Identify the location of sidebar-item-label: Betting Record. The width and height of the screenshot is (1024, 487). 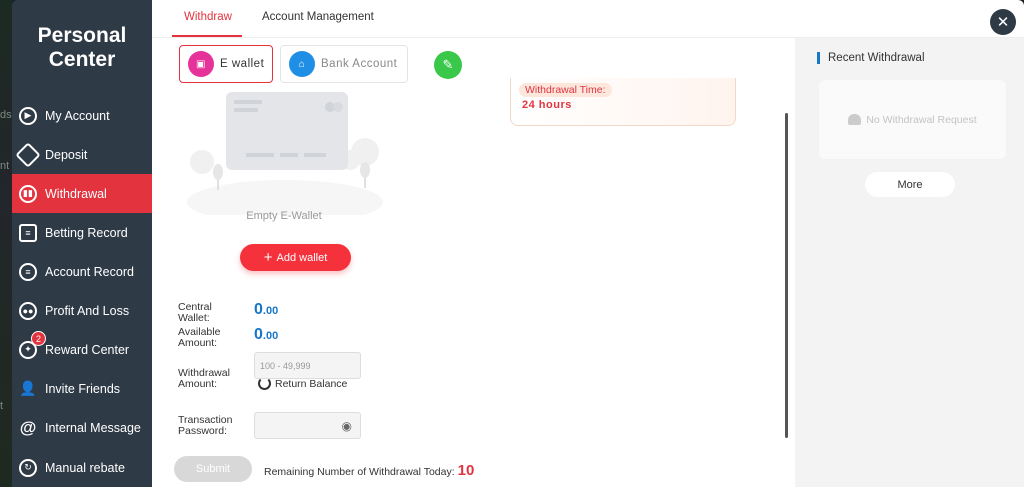
(86, 232).